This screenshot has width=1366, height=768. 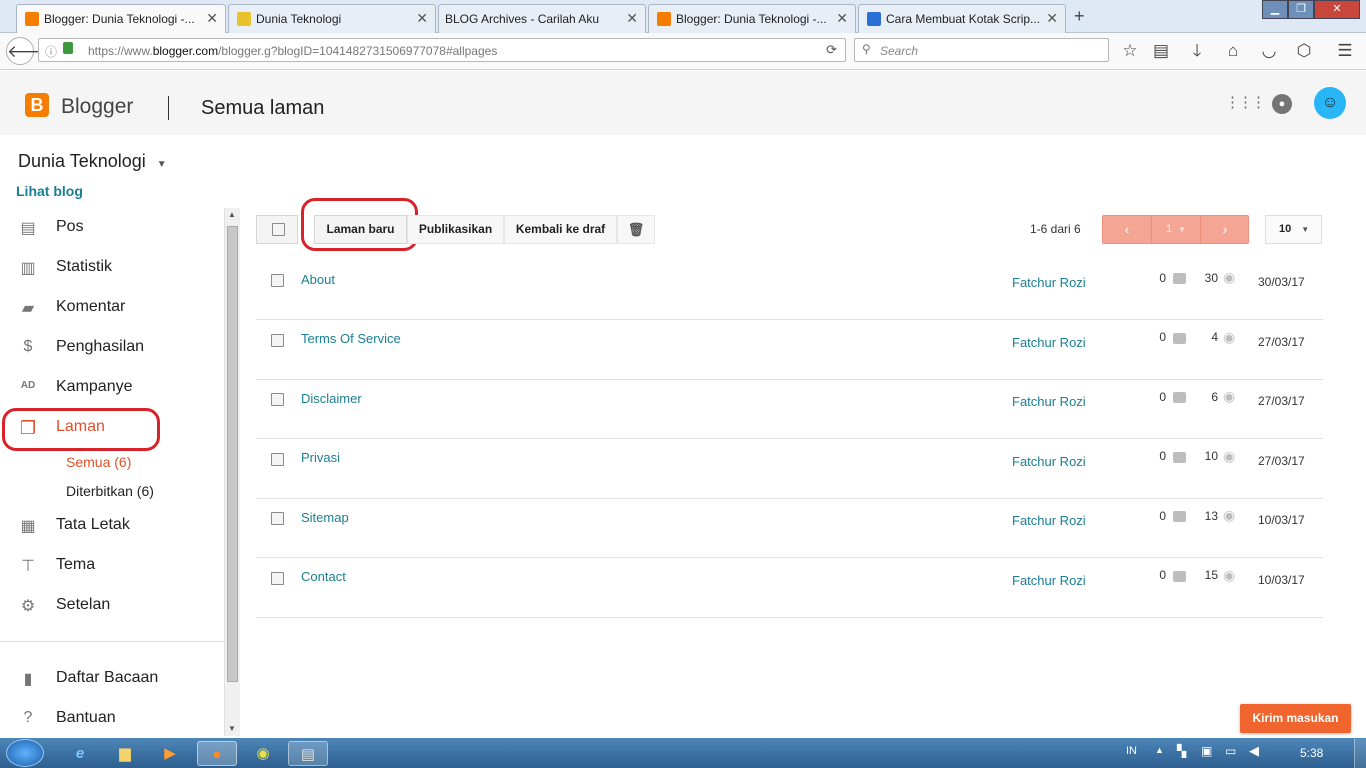 What do you see at coordinates (112, 526) in the screenshot?
I see `sidebar-item-layout: ▦ Tata Letak` at bounding box center [112, 526].